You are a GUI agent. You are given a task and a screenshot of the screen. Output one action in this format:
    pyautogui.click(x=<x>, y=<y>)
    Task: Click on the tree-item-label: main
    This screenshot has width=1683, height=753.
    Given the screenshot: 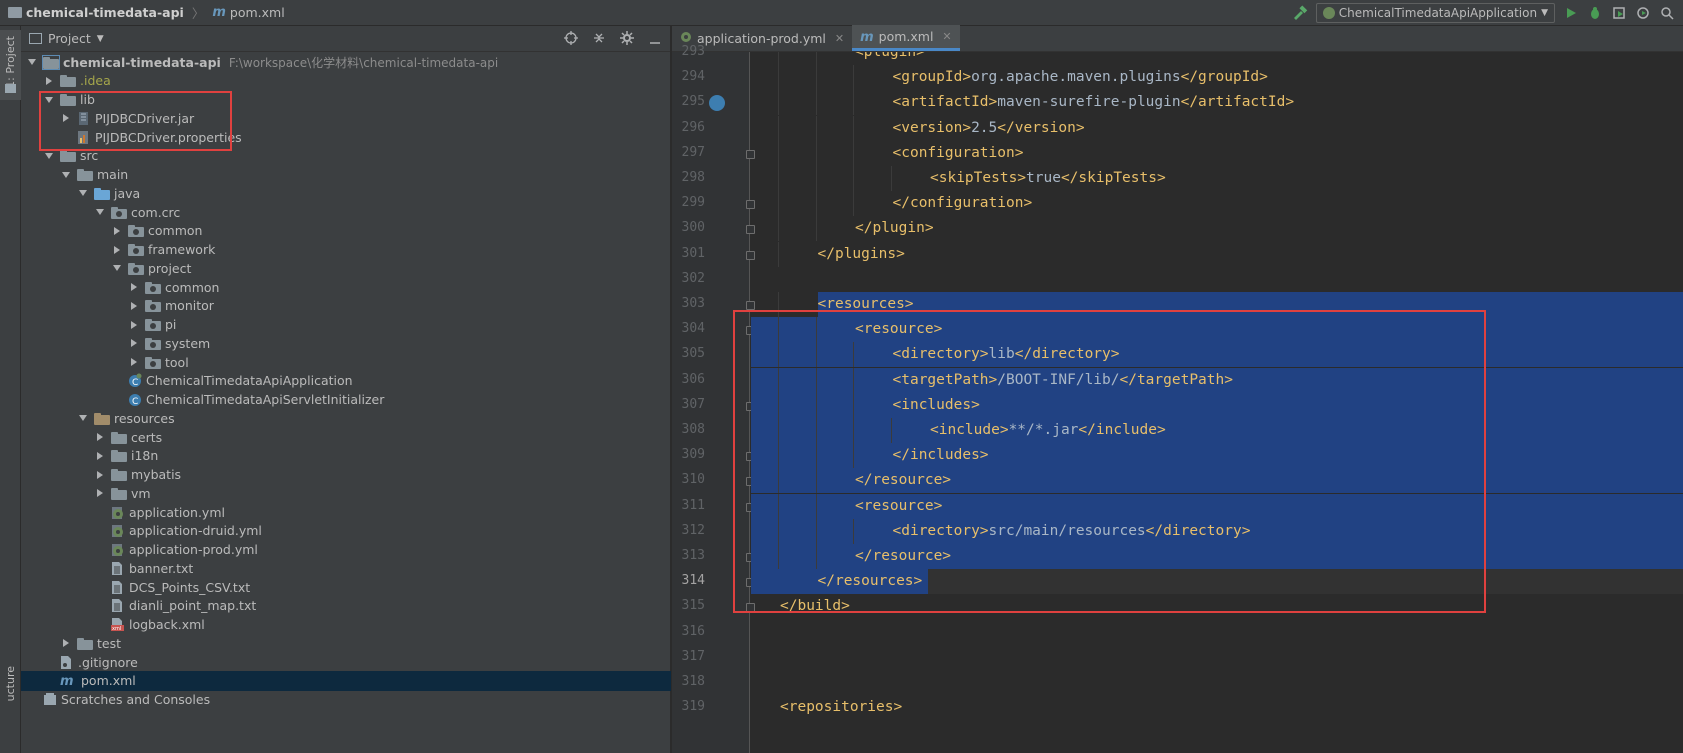 What is the action you would take?
    pyautogui.click(x=113, y=174)
    